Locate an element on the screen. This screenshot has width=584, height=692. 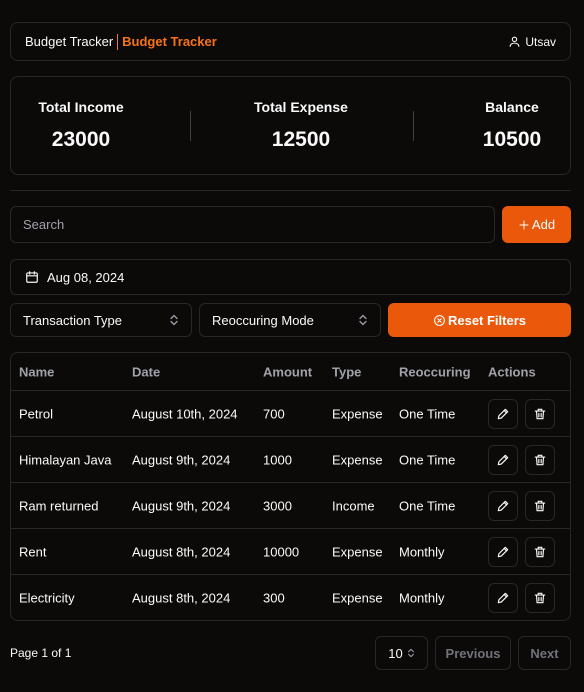
add-label: Add is located at coordinates (543, 224).